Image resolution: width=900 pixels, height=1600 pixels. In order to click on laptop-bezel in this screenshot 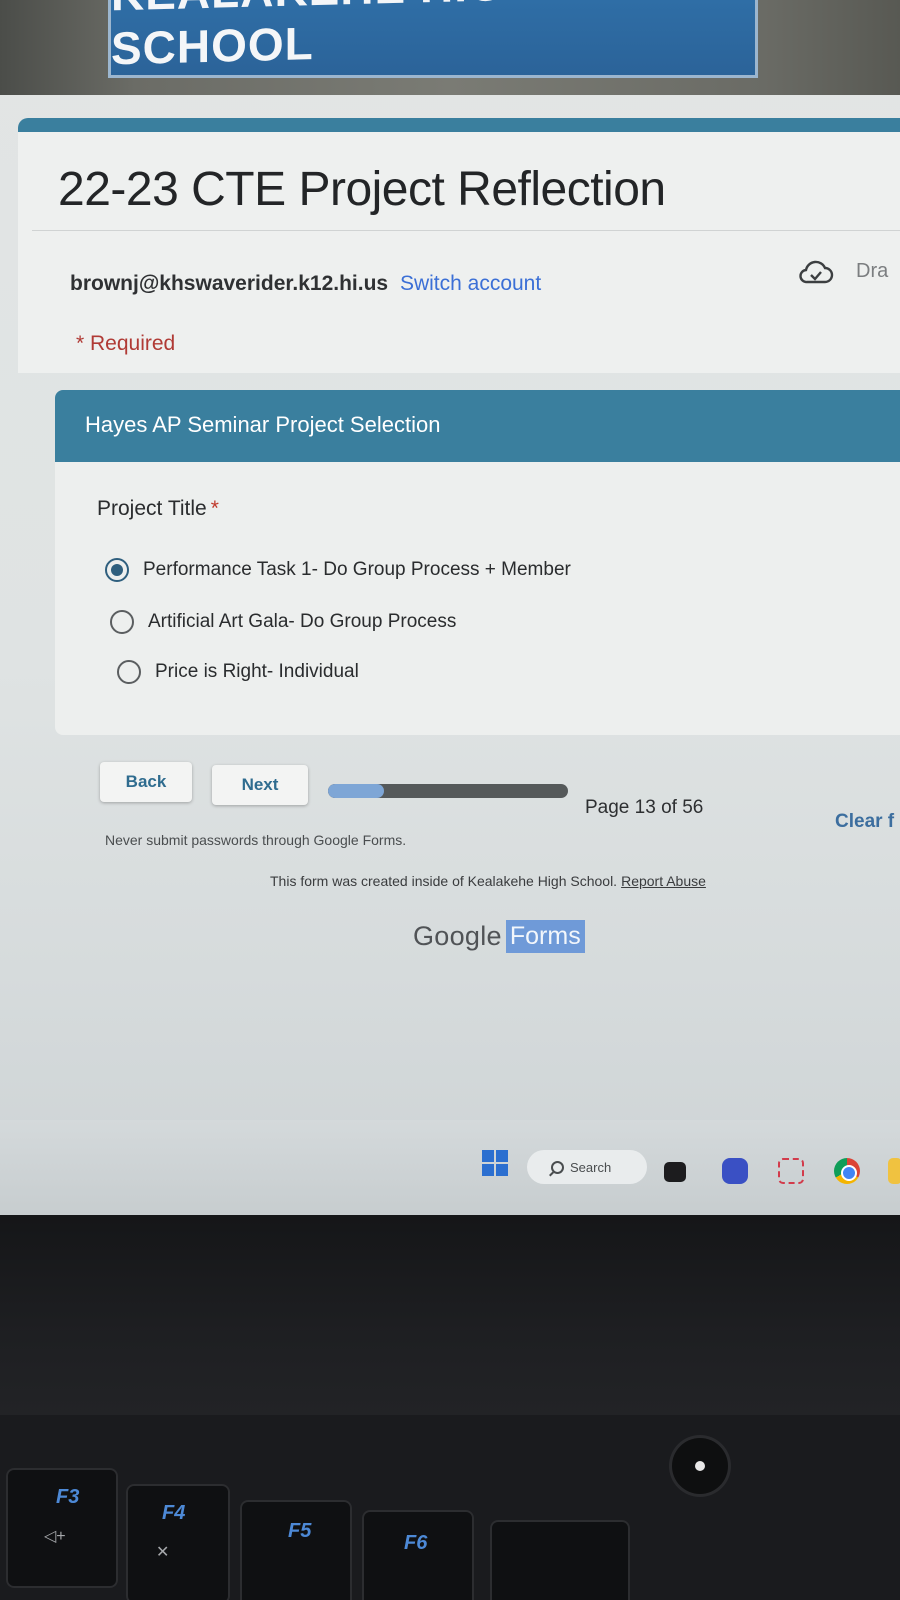, I will do `click(450, 1315)`.